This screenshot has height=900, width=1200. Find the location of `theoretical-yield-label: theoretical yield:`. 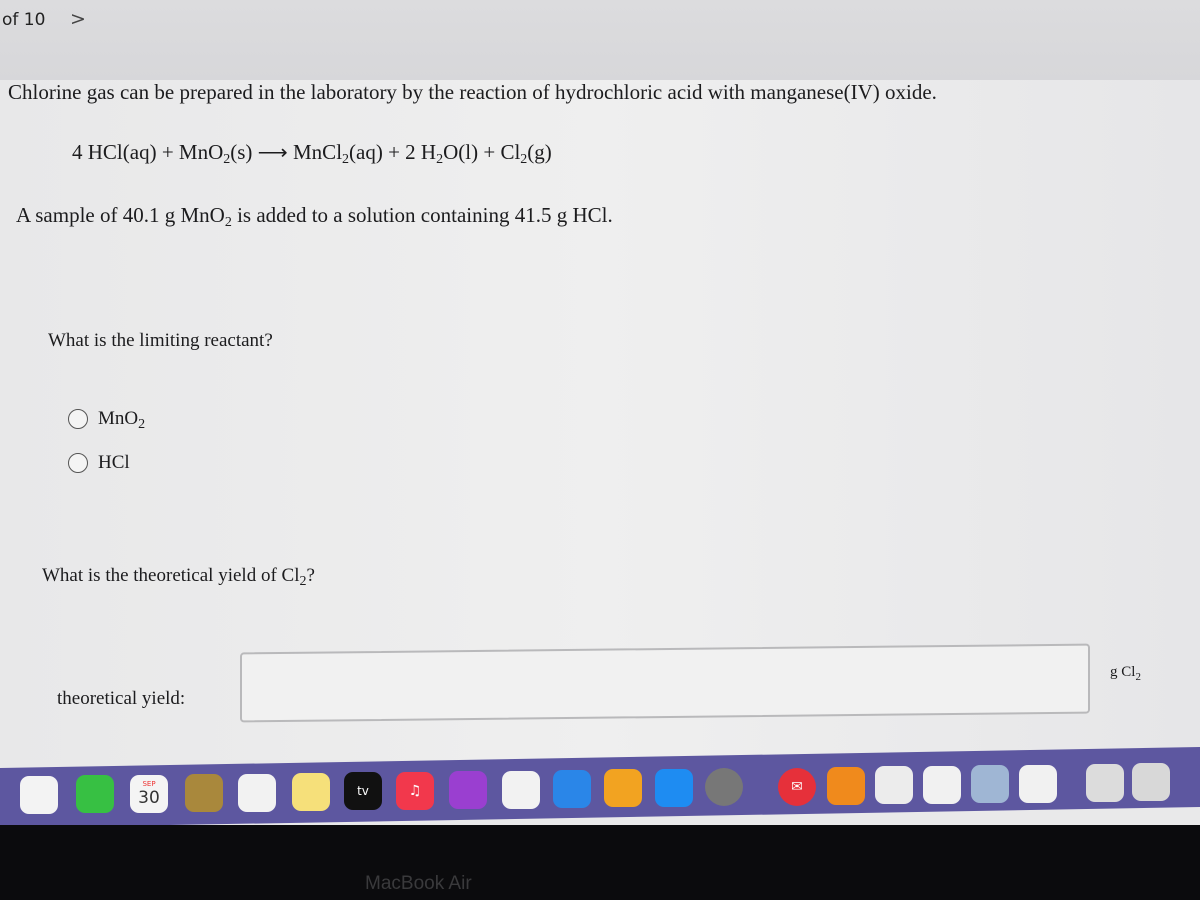

theoretical-yield-label: theoretical yield: is located at coordinates (121, 698).